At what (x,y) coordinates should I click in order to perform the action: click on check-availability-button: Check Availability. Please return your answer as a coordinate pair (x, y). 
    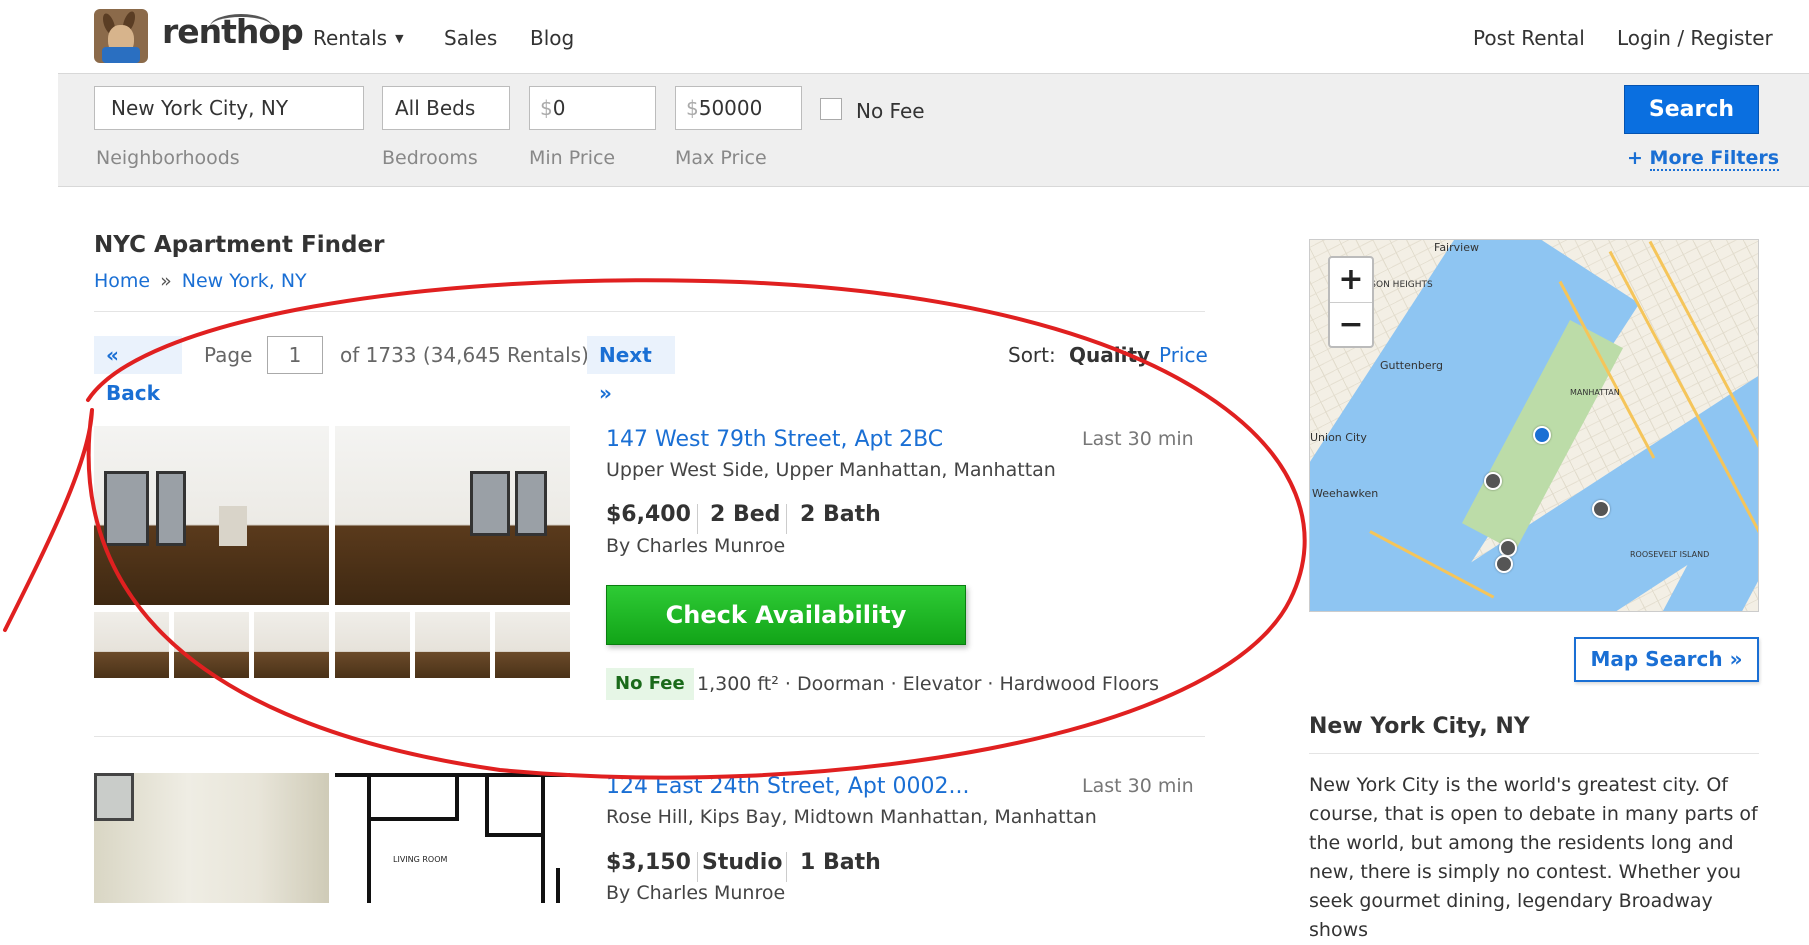
    Looking at the image, I should click on (786, 615).